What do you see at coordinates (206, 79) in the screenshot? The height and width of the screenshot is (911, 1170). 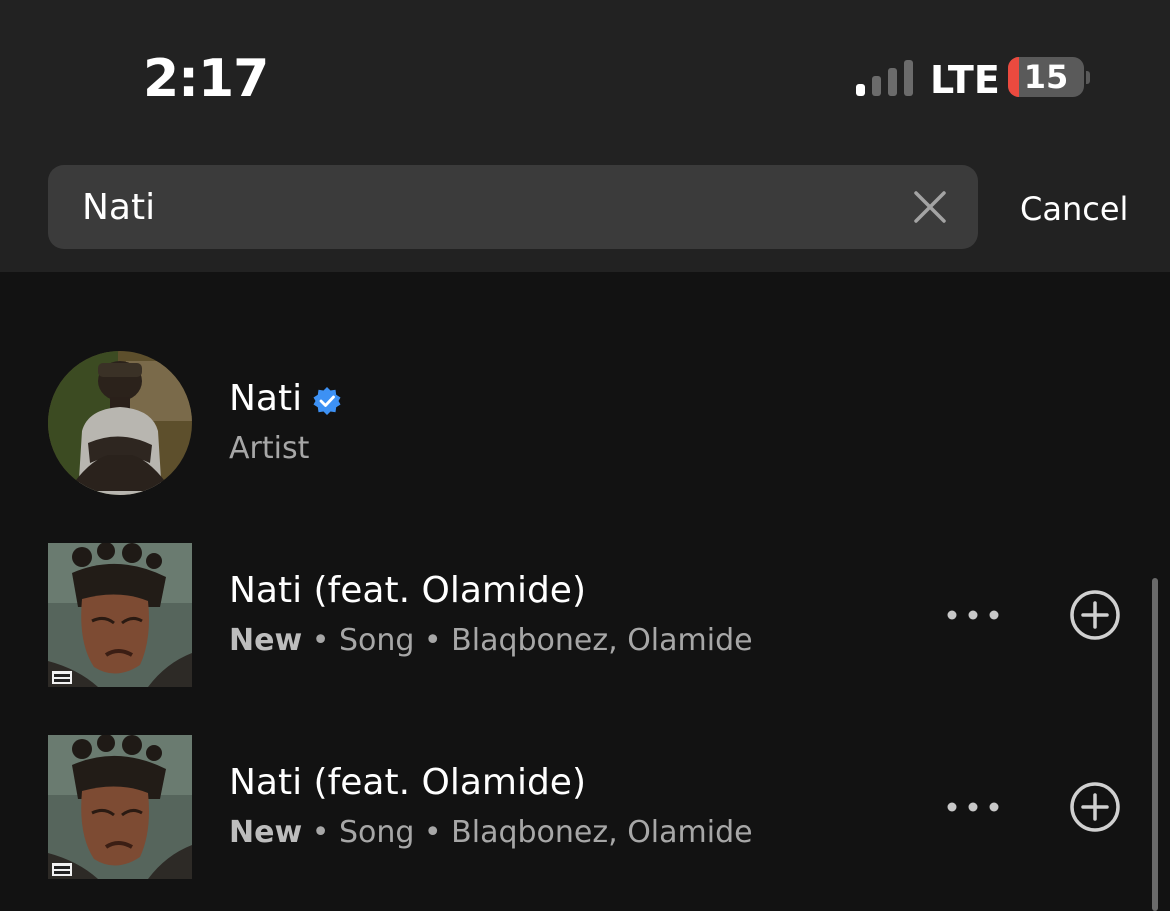 I see `status-time: 2:17` at bounding box center [206, 79].